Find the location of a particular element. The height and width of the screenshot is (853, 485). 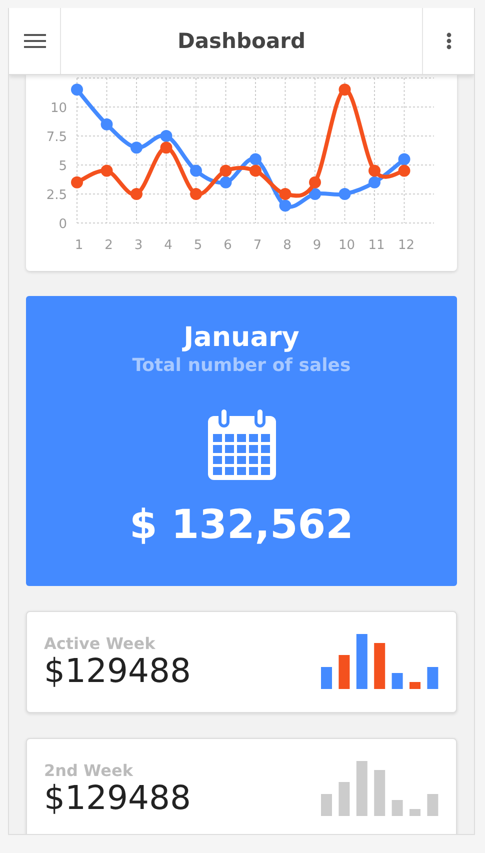

axis-label: 2 is located at coordinates (108, 245).